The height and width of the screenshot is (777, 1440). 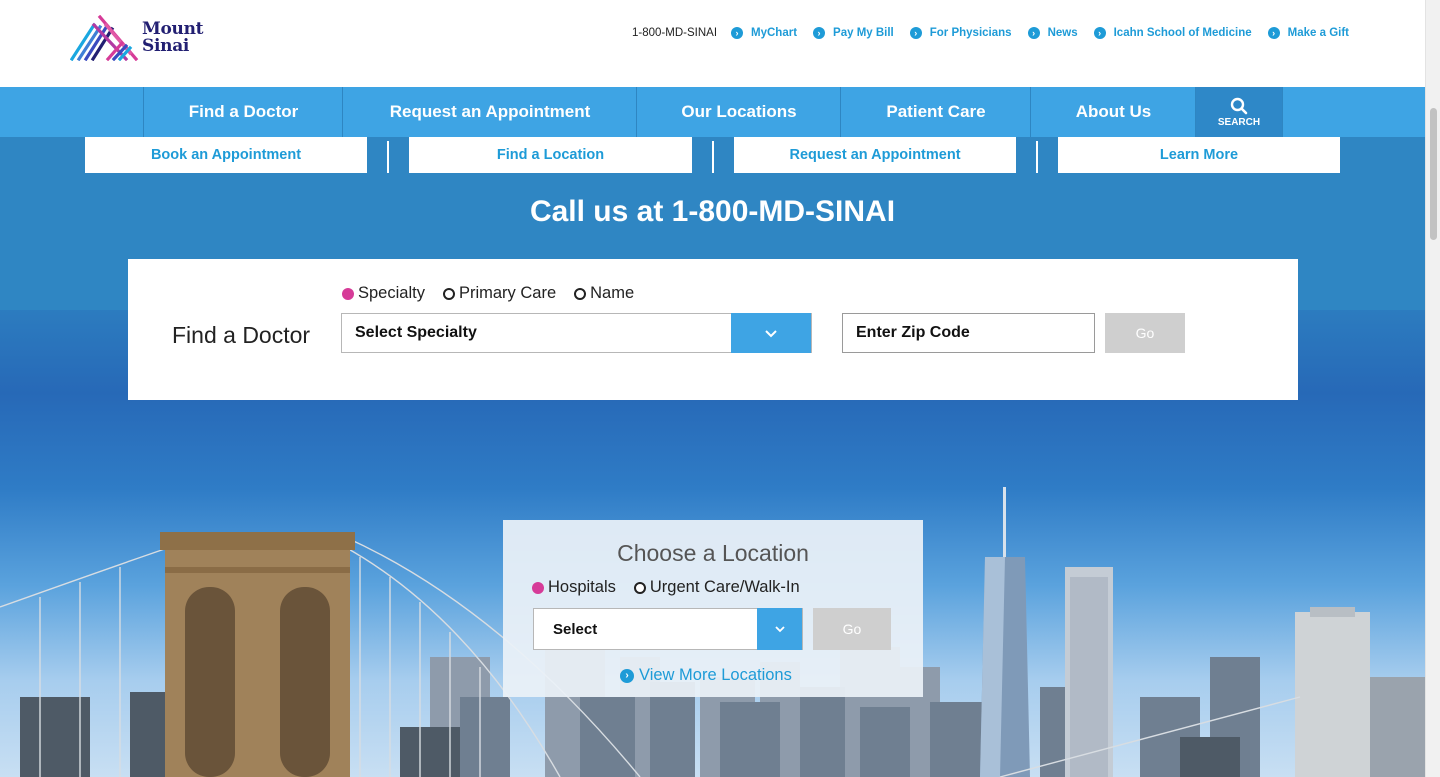 What do you see at coordinates (550, 155) in the screenshot?
I see `quick-link-find-location: Find a Location` at bounding box center [550, 155].